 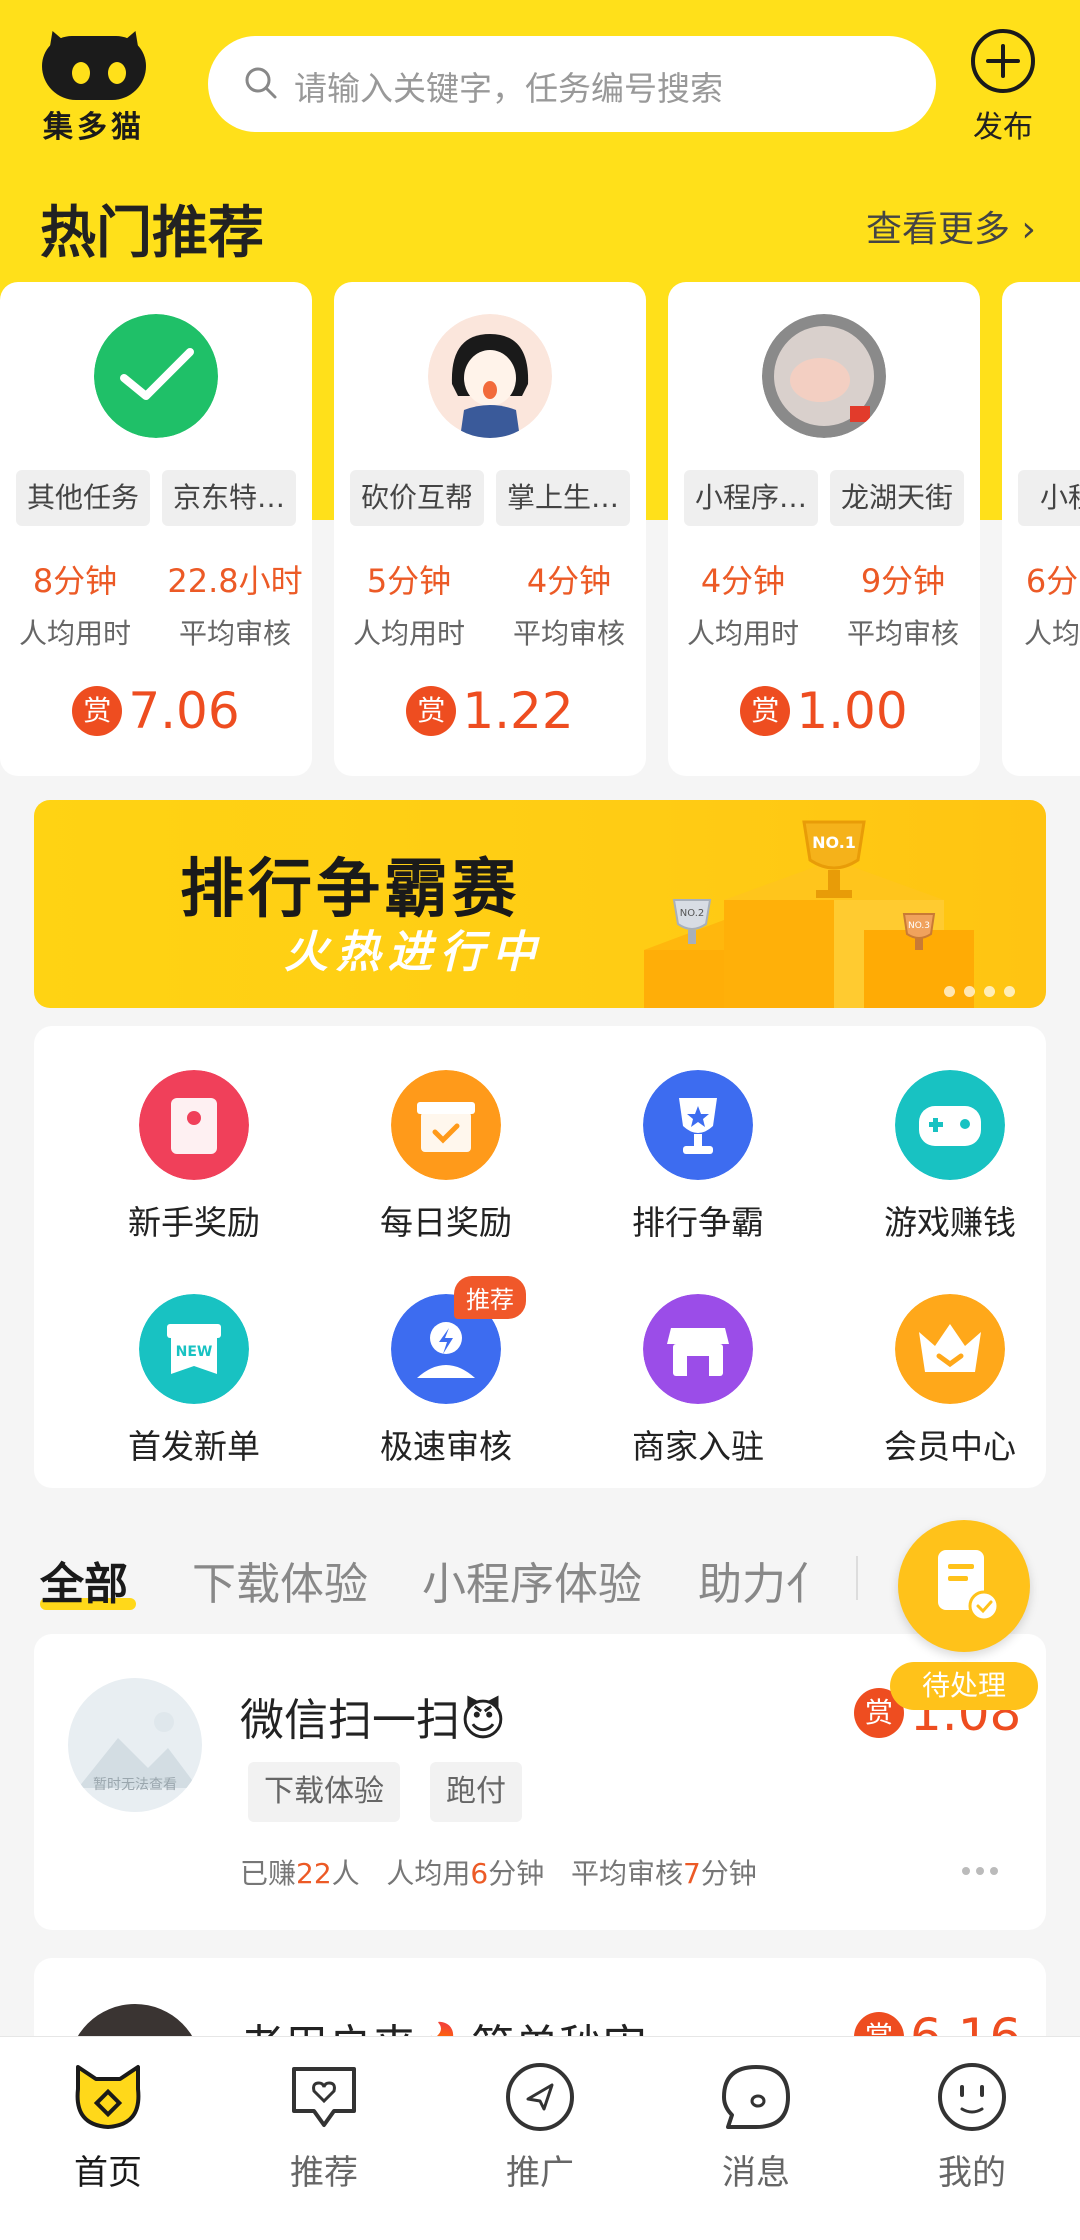 I want to click on search-placeholder: 请输入关键字，任务编号搜索, so click(x=508, y=88).